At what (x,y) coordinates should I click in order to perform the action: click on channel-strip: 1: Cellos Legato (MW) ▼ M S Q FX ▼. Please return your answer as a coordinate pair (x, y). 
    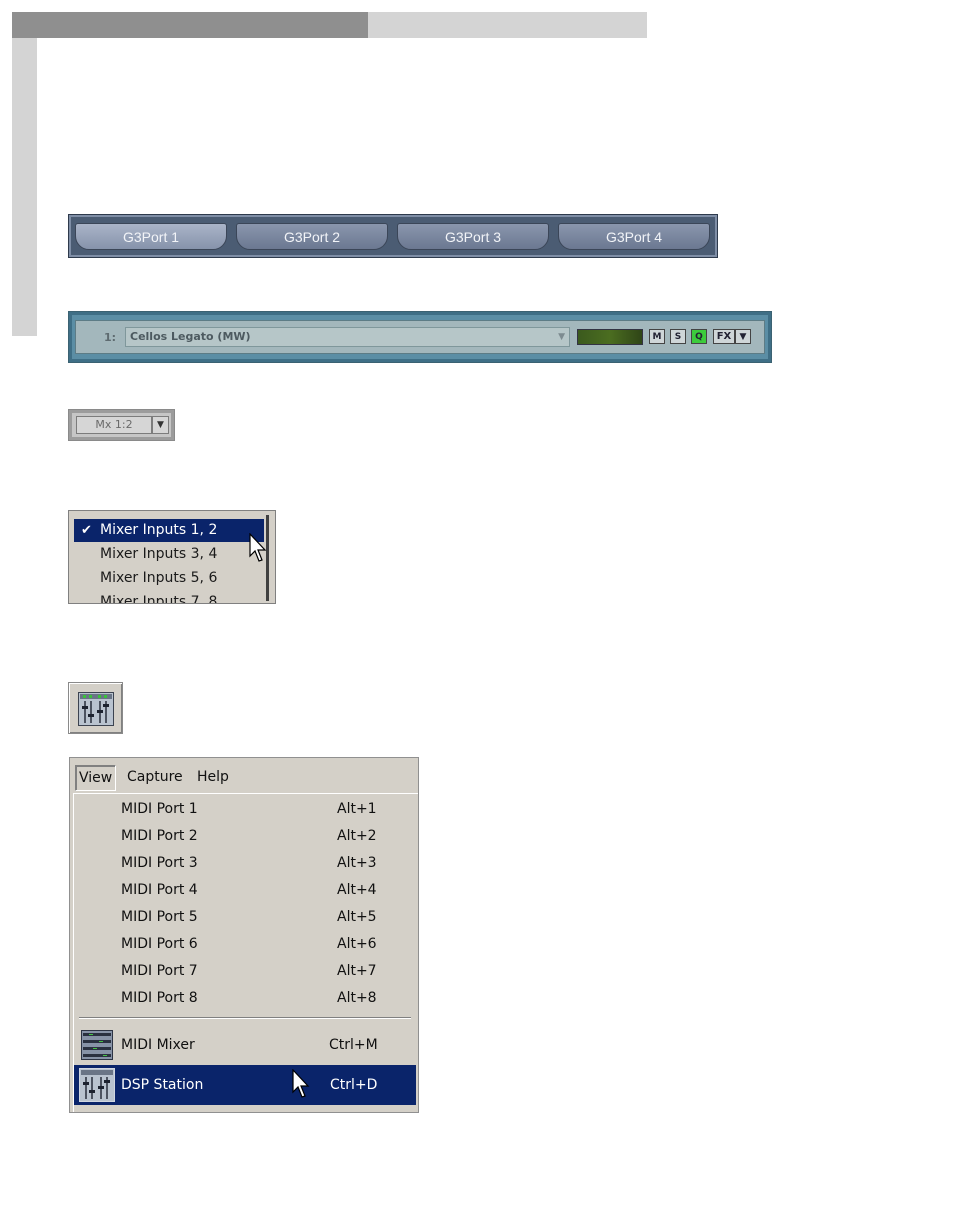
    Looking at the image, I should click on (420, 337).